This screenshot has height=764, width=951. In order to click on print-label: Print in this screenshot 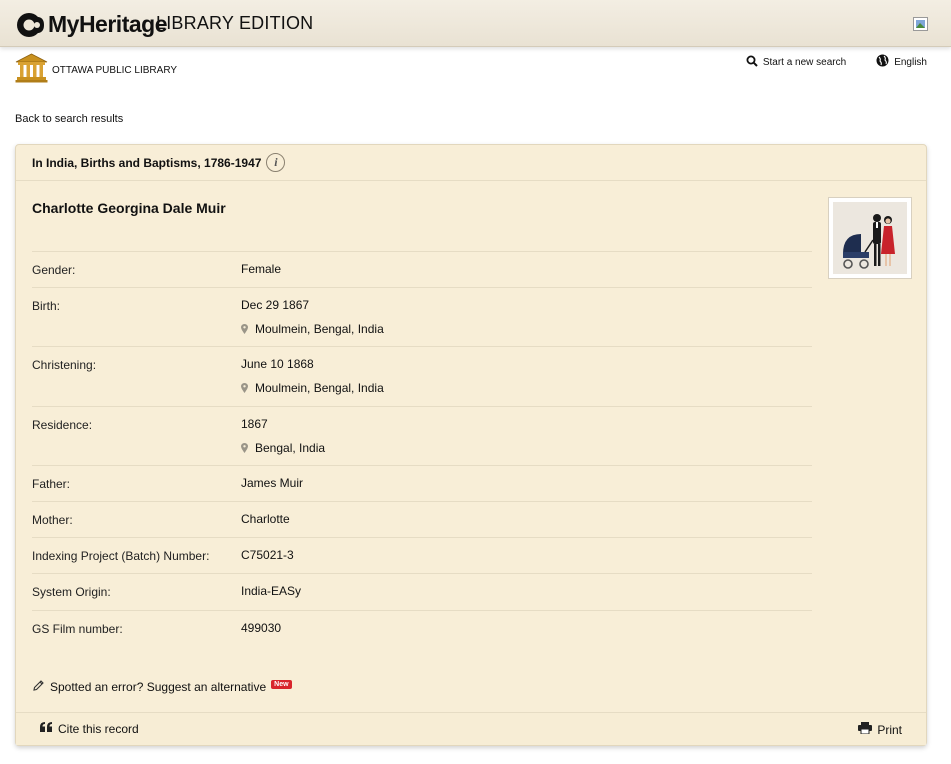, I will do `click(889, 729)`.